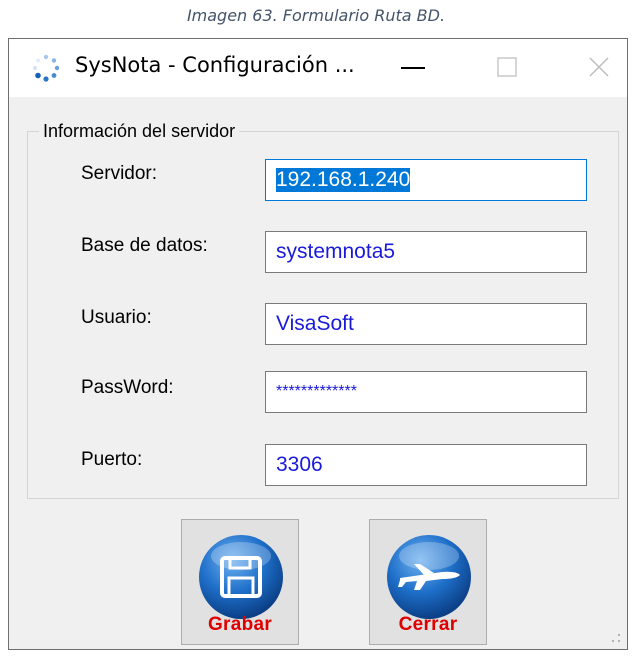 This screenshot has height=660, width=632. What do you see at coordinates (426, 392) in the screenshot?
I see `password-input: *************` at bounding box center [426, 392].